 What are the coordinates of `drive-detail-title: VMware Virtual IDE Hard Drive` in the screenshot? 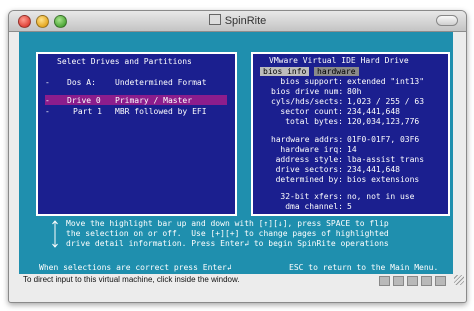 It's located at (339, 60).